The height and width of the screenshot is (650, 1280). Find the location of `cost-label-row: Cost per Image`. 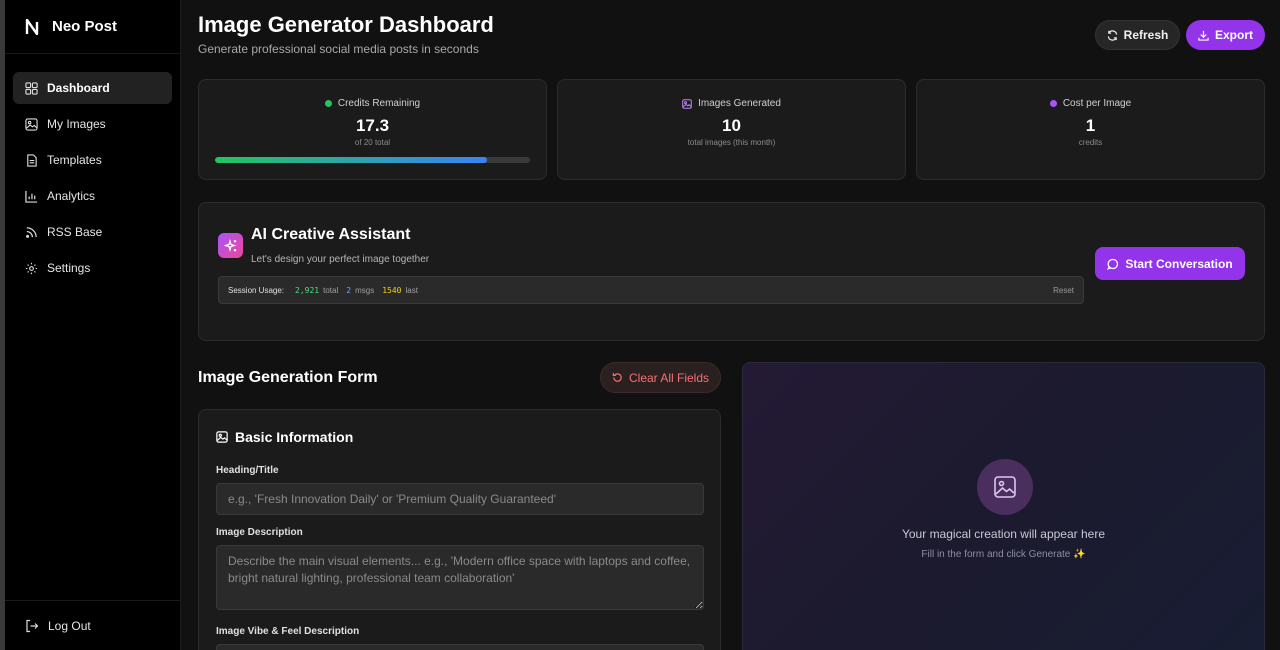

cost-label-row: Cost per Image is located at coordinates (1090, 103).